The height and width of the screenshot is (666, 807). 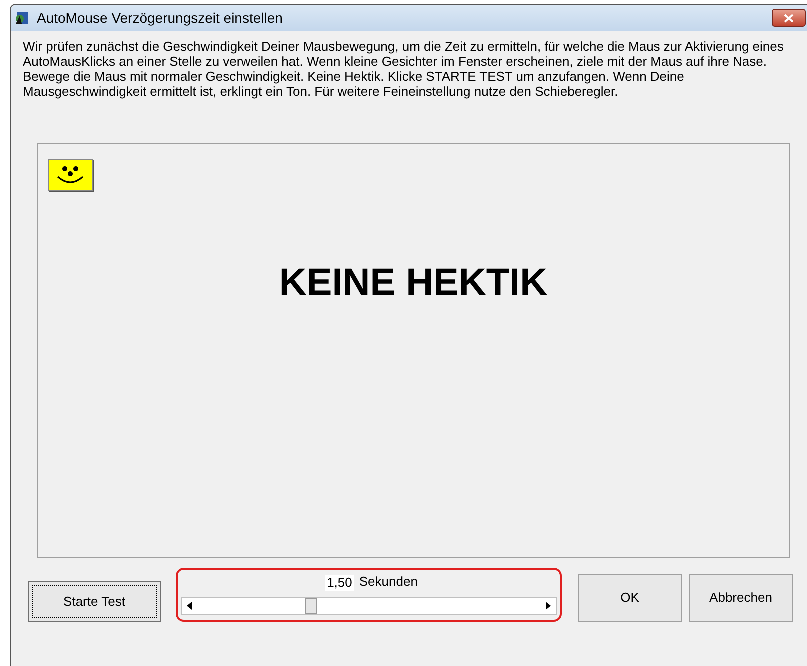 What do you see at coordinates (369, 606) in the screenshot?
I see `delay-slider` at bounding box center [369, 606].